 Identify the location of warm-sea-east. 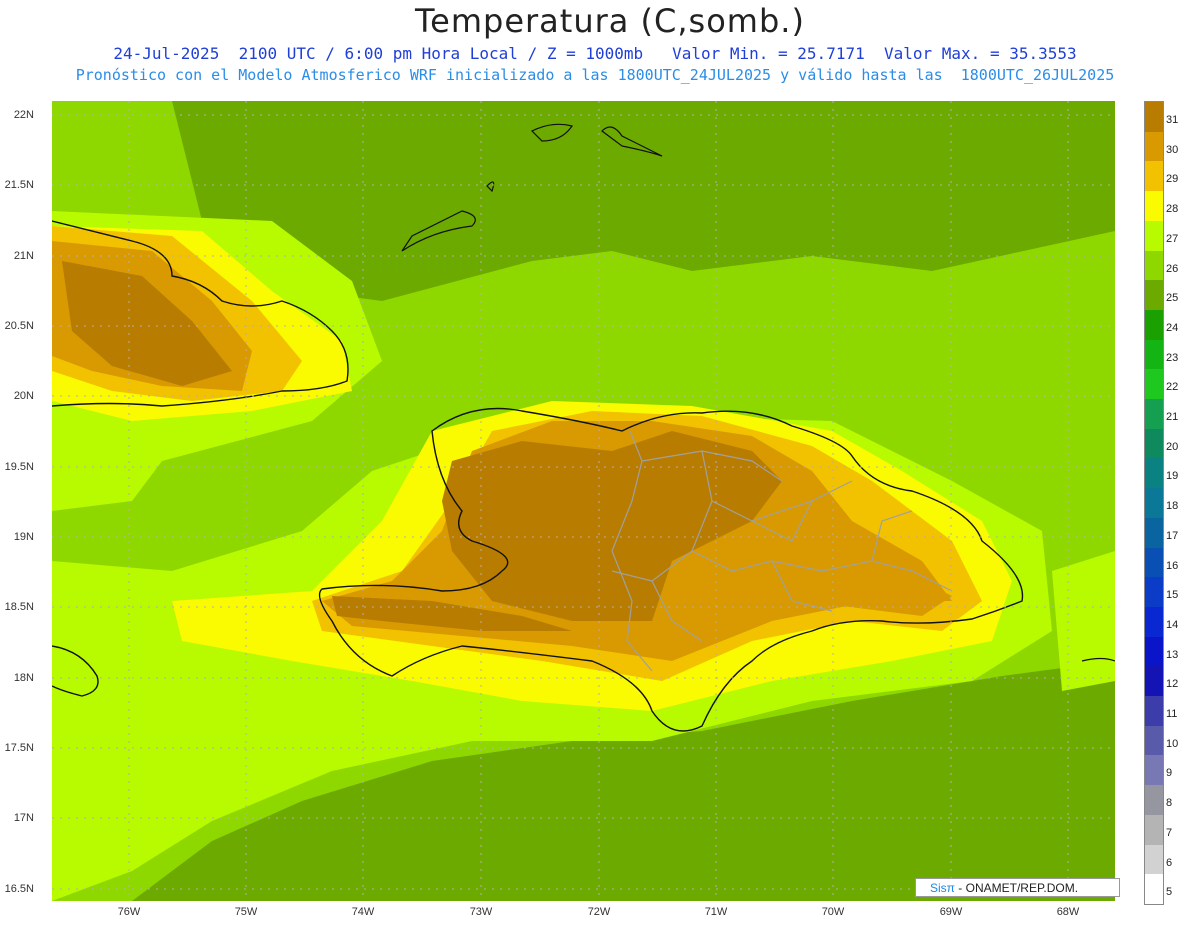
(1083, 621).